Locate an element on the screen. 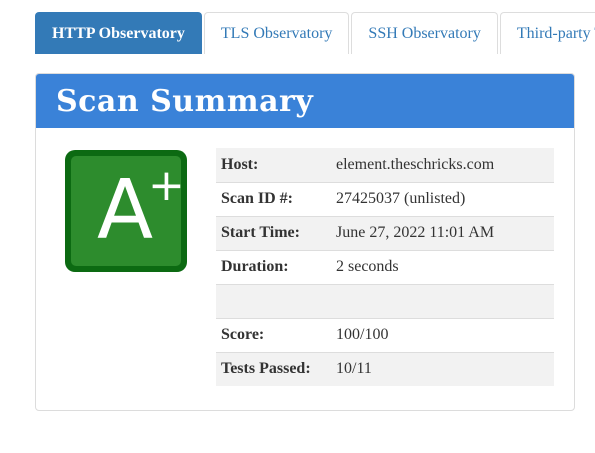  grade-letter: A is located at coordinates (125, 210).